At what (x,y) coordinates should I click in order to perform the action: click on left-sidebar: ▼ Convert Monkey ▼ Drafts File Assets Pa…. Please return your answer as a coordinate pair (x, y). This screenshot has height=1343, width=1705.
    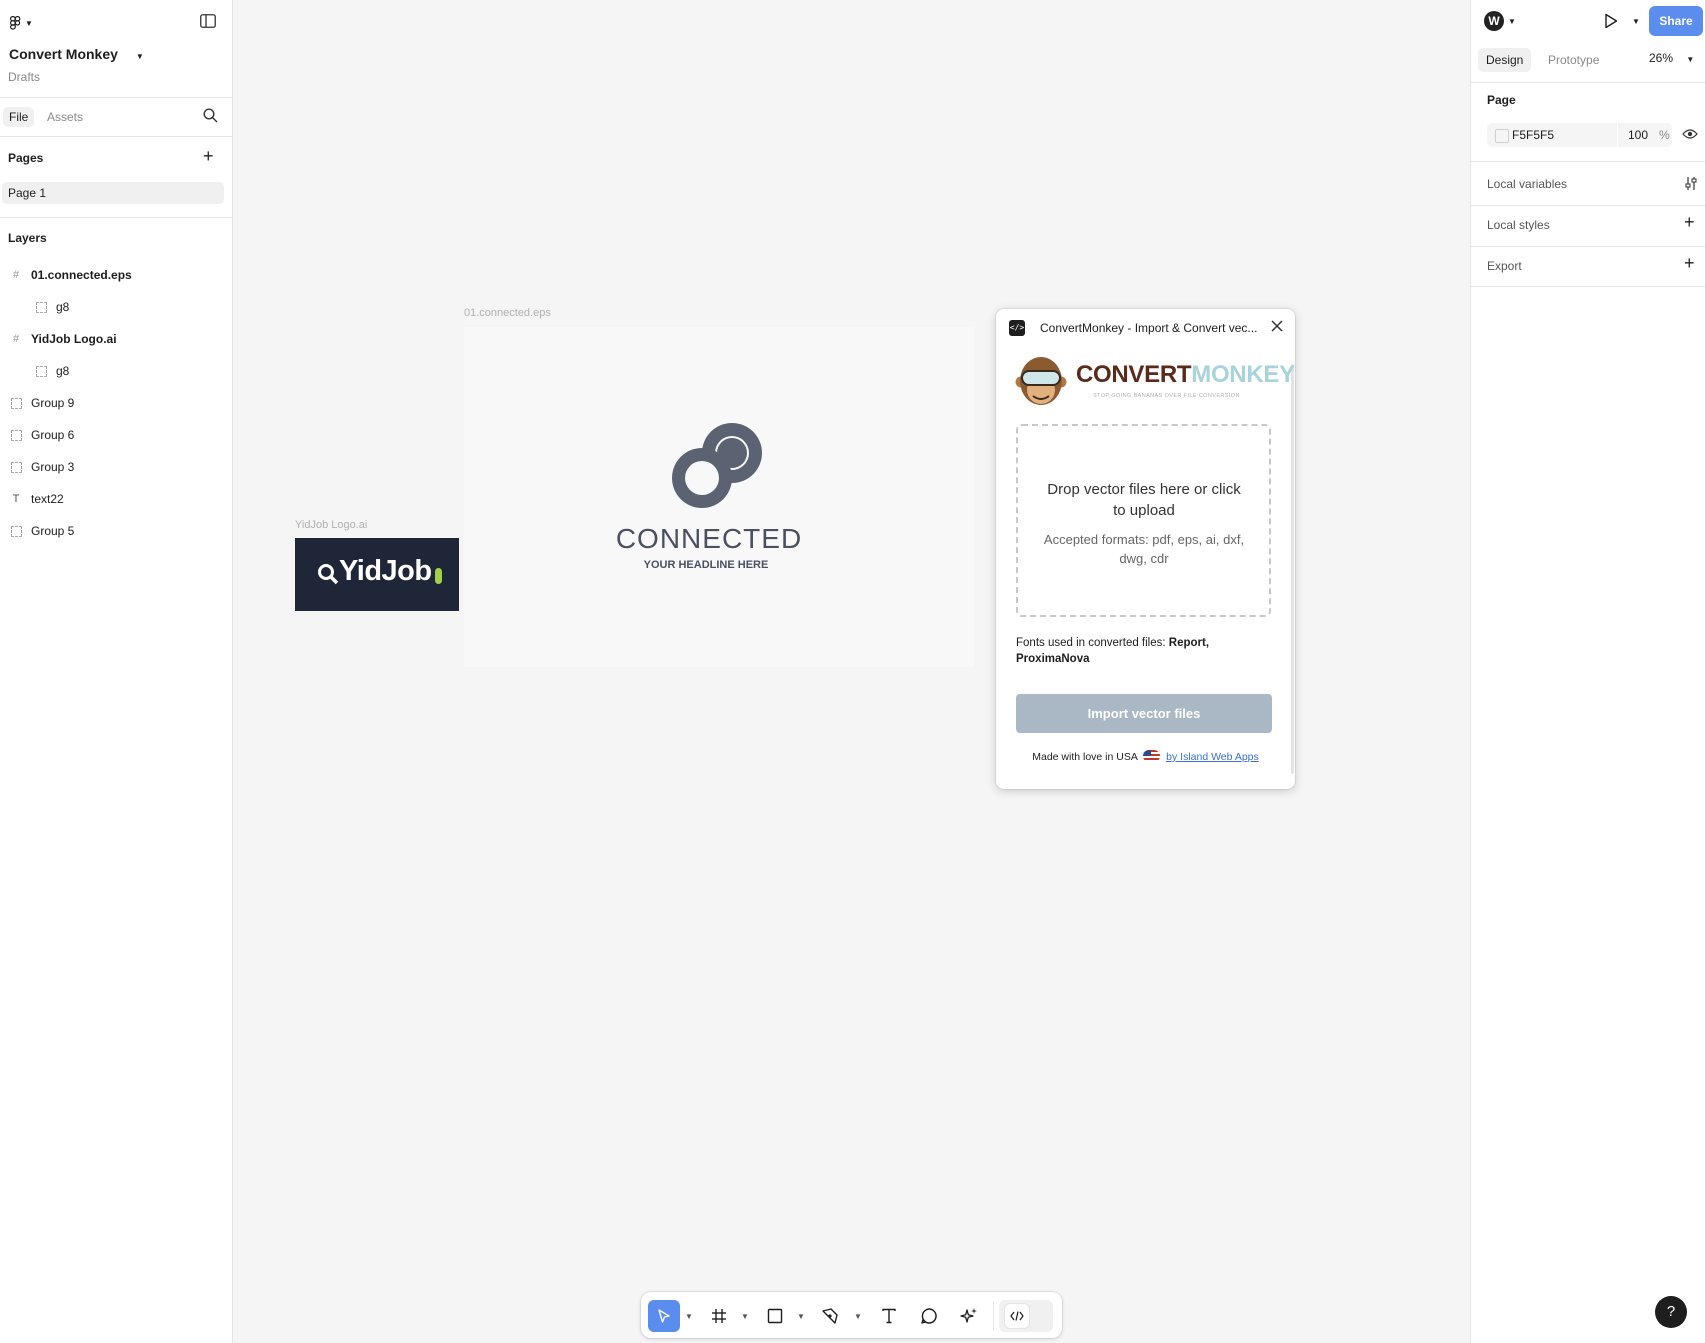
    Looking at the image, I should click on (116, 671).